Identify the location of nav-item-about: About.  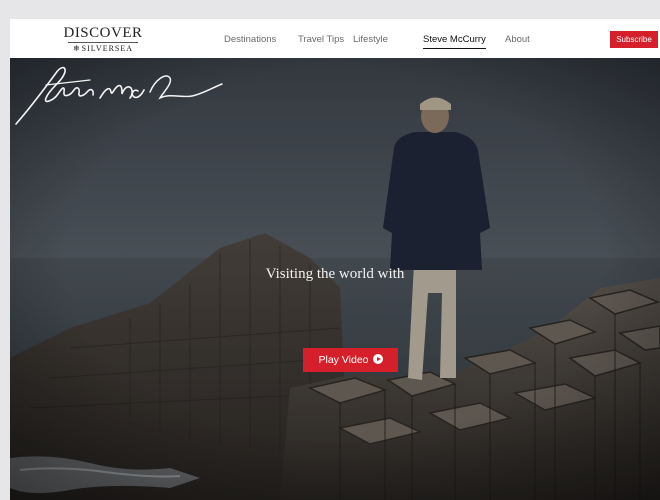
(517, 39).